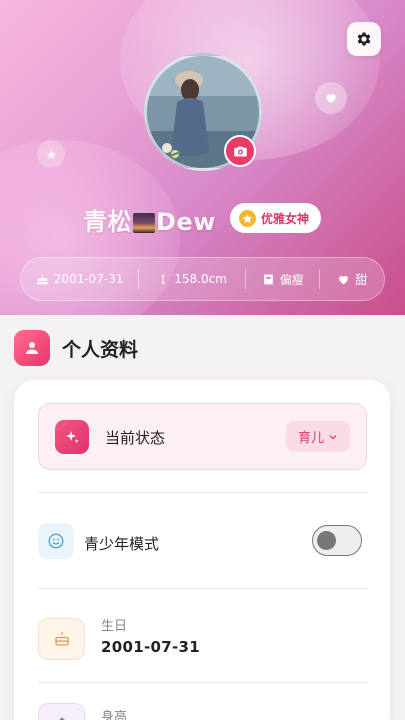 This screenshot has height=720, width=405. Describe the element at coordinates (135, 438) in the screenshot. I see `status-label: 当前状态` at that location.